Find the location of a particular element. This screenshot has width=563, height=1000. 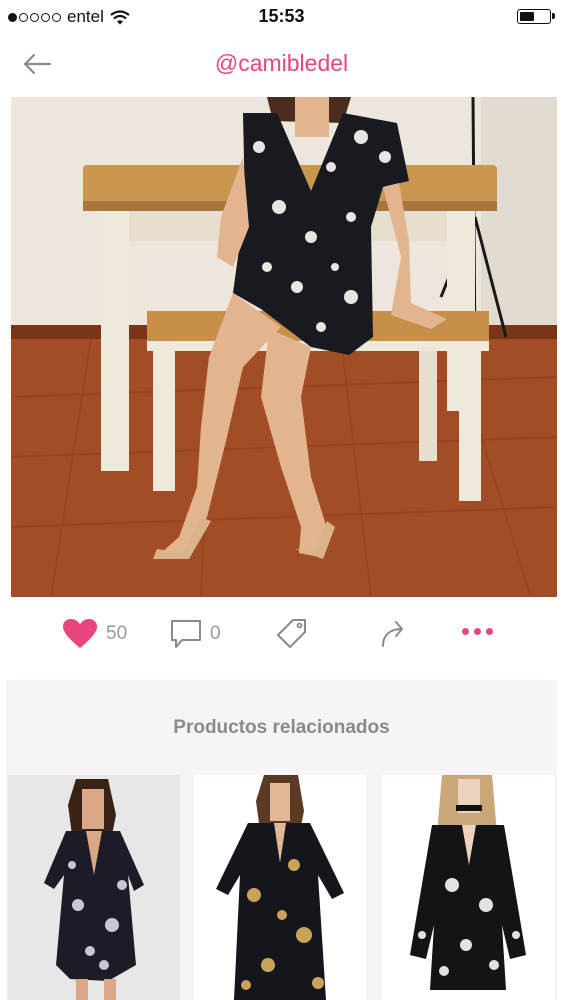

share-button is located at coordinates (396, 634).